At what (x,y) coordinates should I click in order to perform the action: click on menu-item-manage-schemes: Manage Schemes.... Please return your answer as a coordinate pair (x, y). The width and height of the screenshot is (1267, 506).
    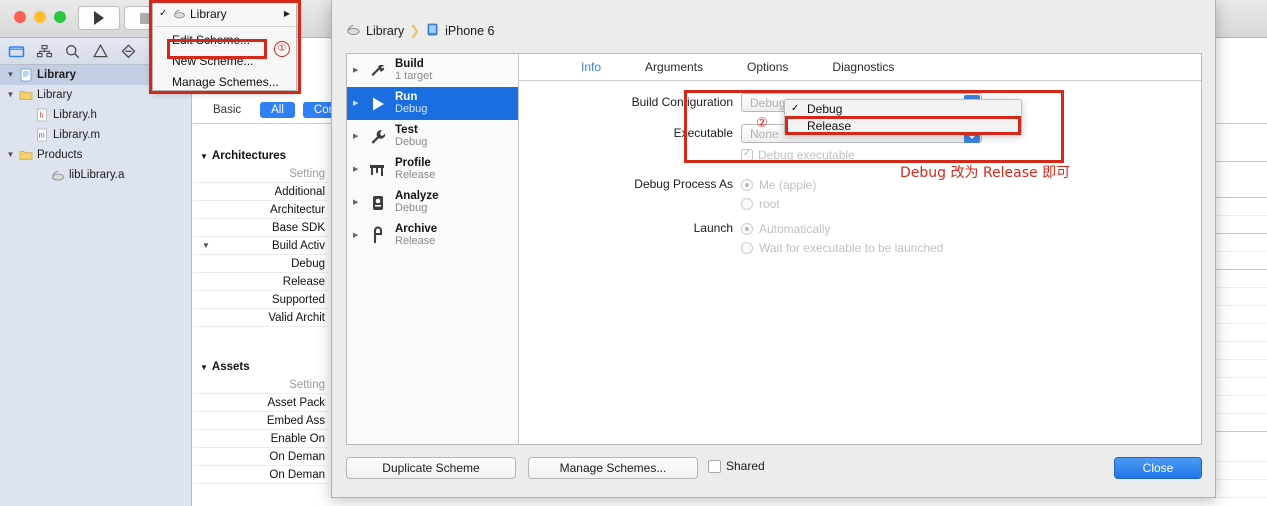
    Looking at the image, I should click on (224, 81).